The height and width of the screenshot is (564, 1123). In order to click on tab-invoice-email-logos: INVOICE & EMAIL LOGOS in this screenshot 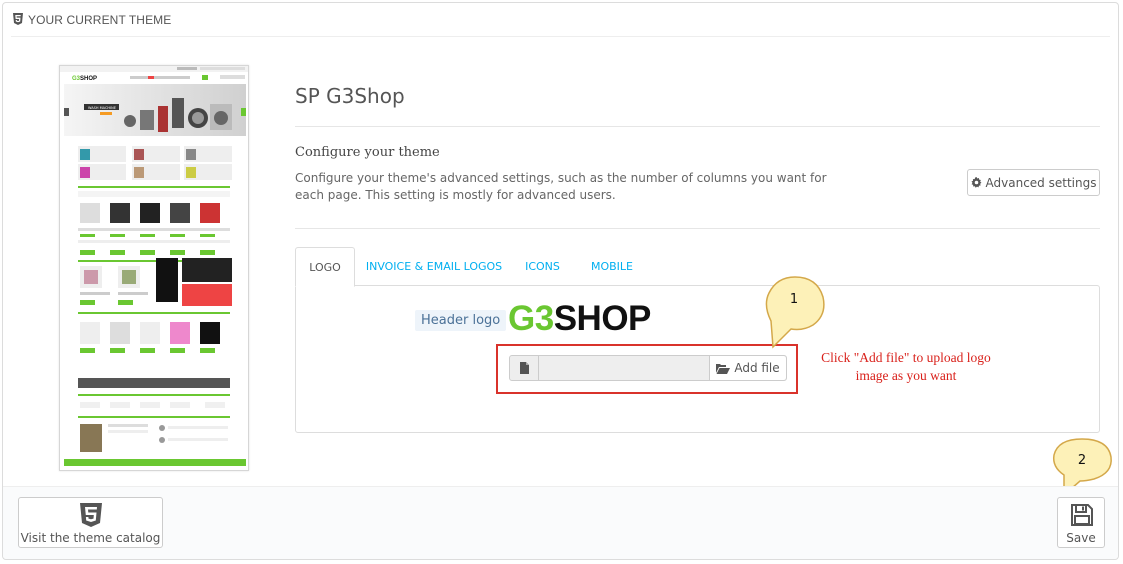, I will do `click(434, 266)`.